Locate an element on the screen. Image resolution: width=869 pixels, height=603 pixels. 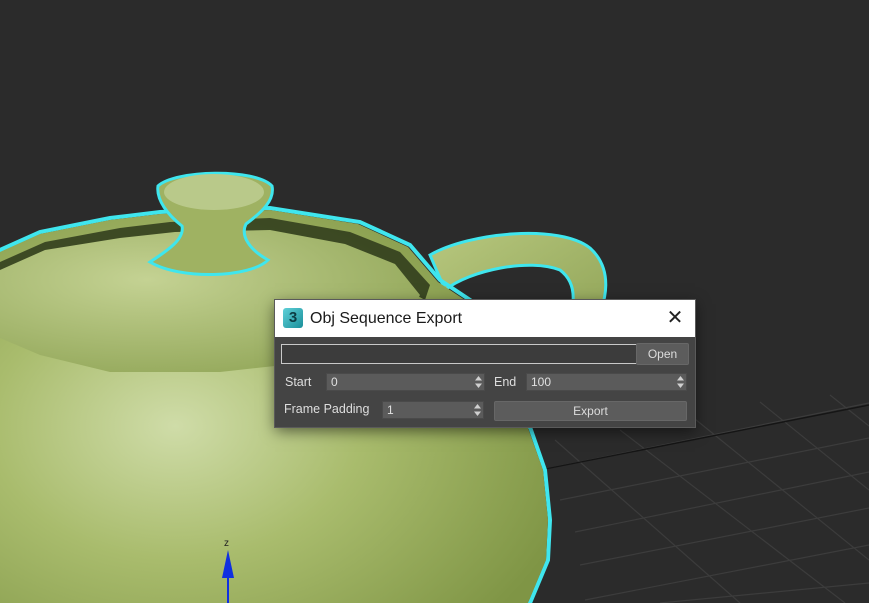
frame-padding-value: 1 is located at coordinates (390, 410).